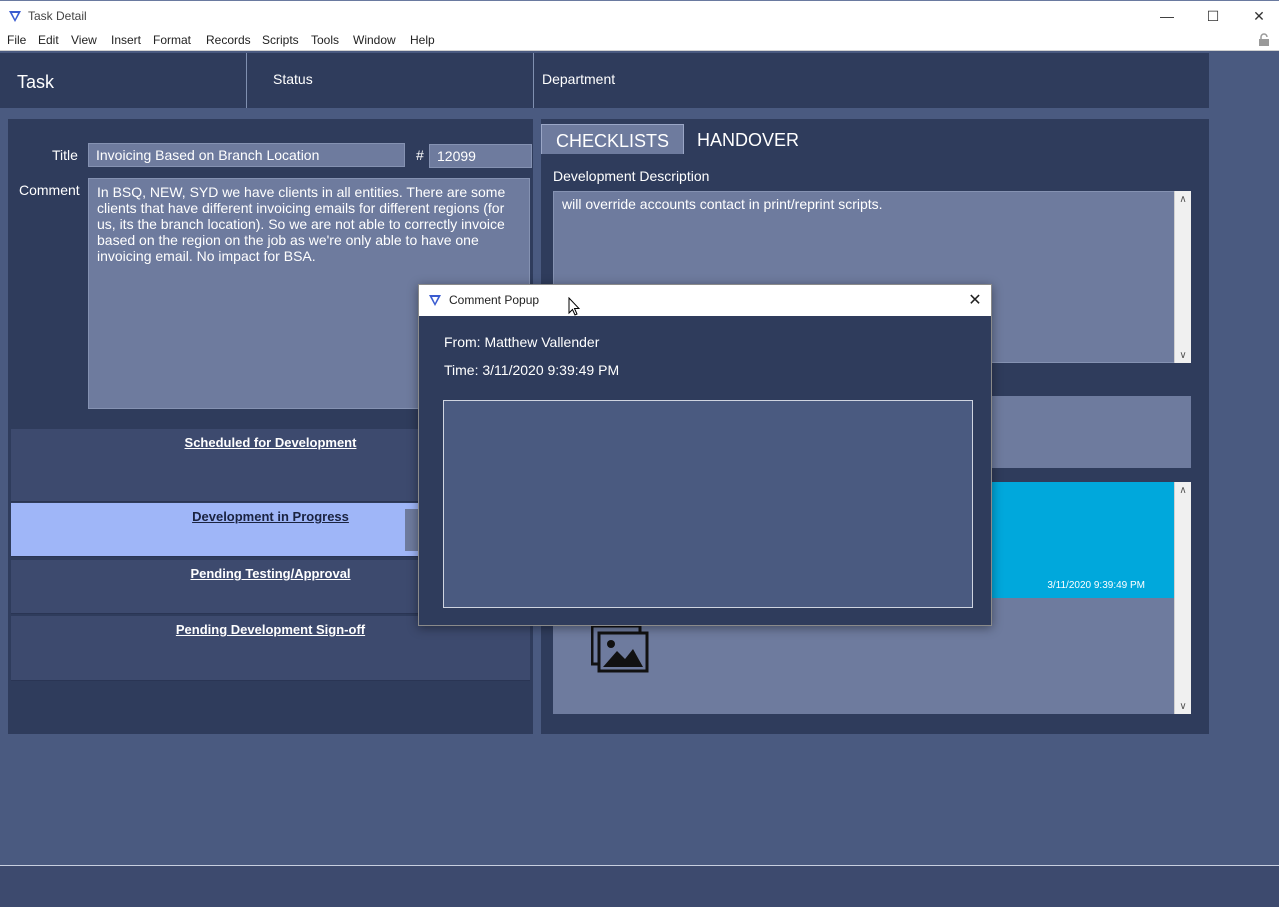 This screenshot has width=1279, height=907. I want to click on tab-checklists: CHECKLISTS, so click(613, 139).